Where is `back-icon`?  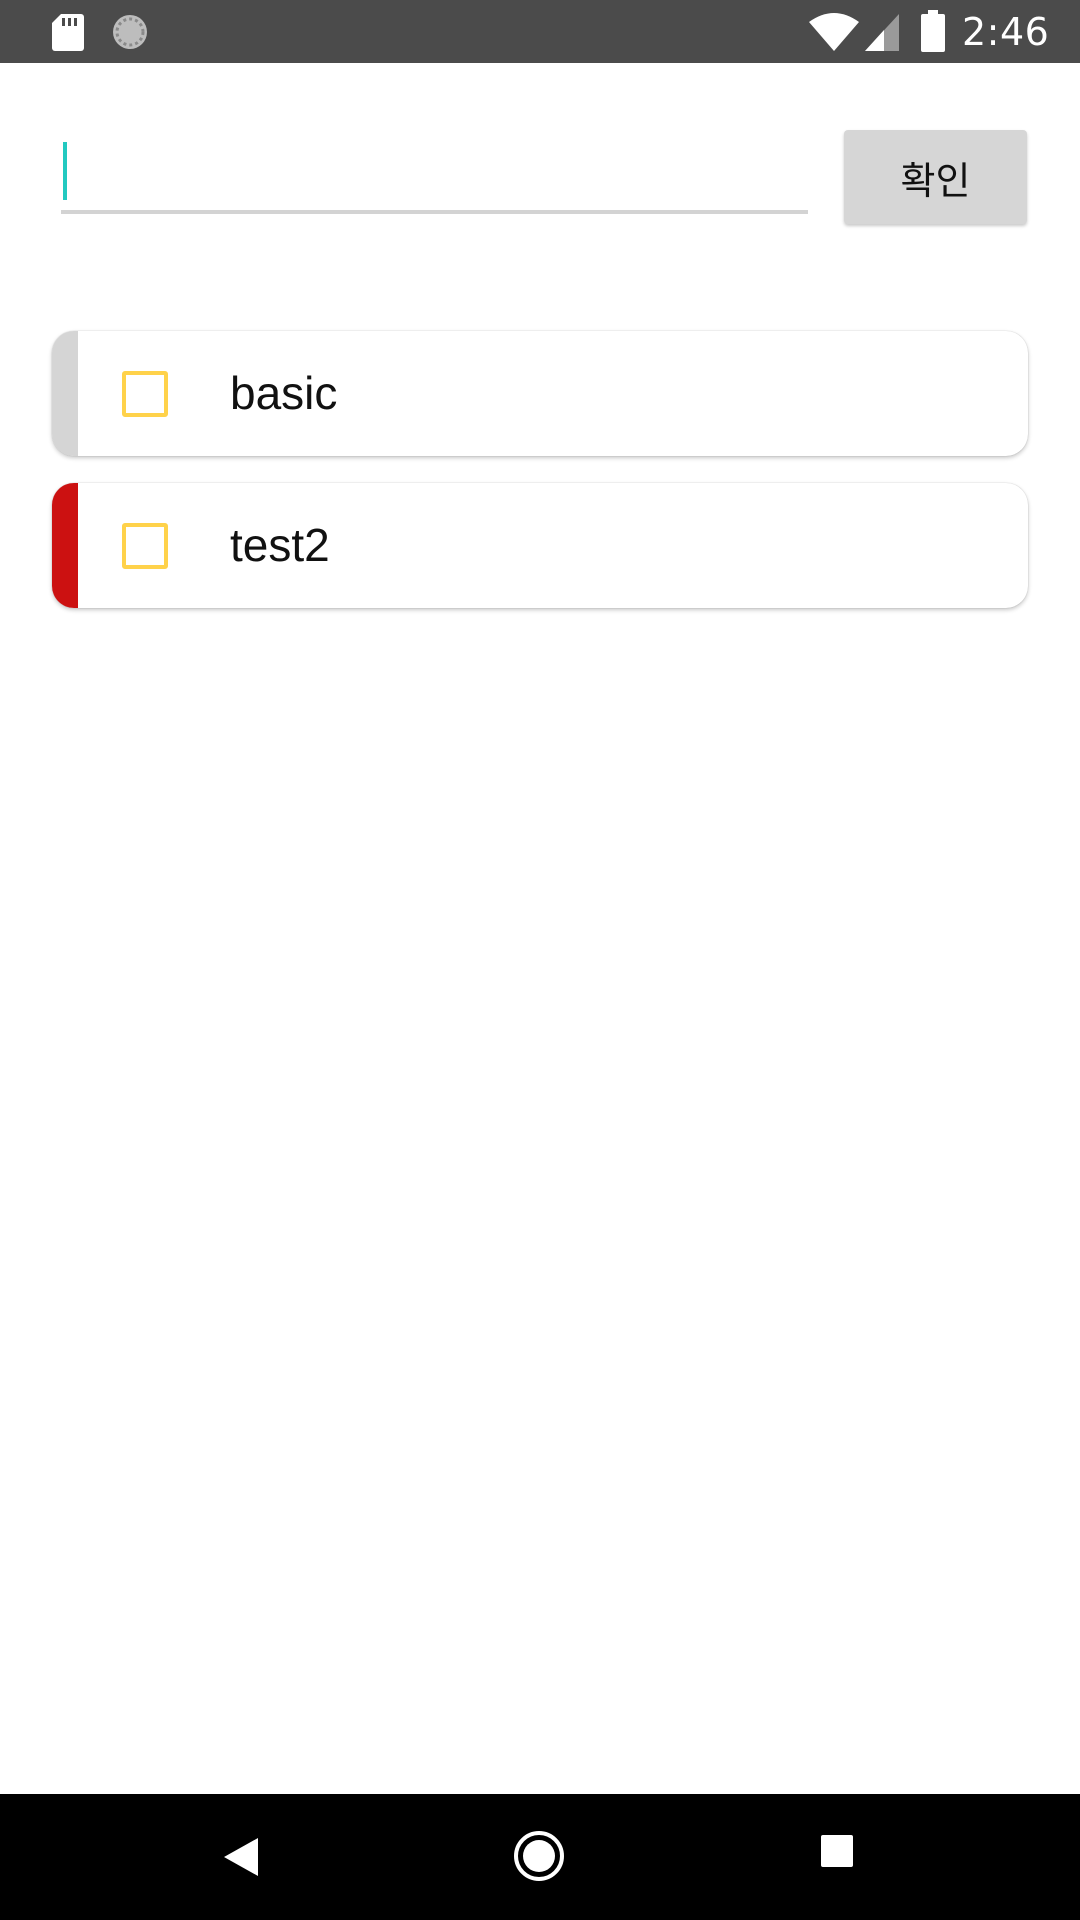 back-icon is located at coordinates (241, 1857).